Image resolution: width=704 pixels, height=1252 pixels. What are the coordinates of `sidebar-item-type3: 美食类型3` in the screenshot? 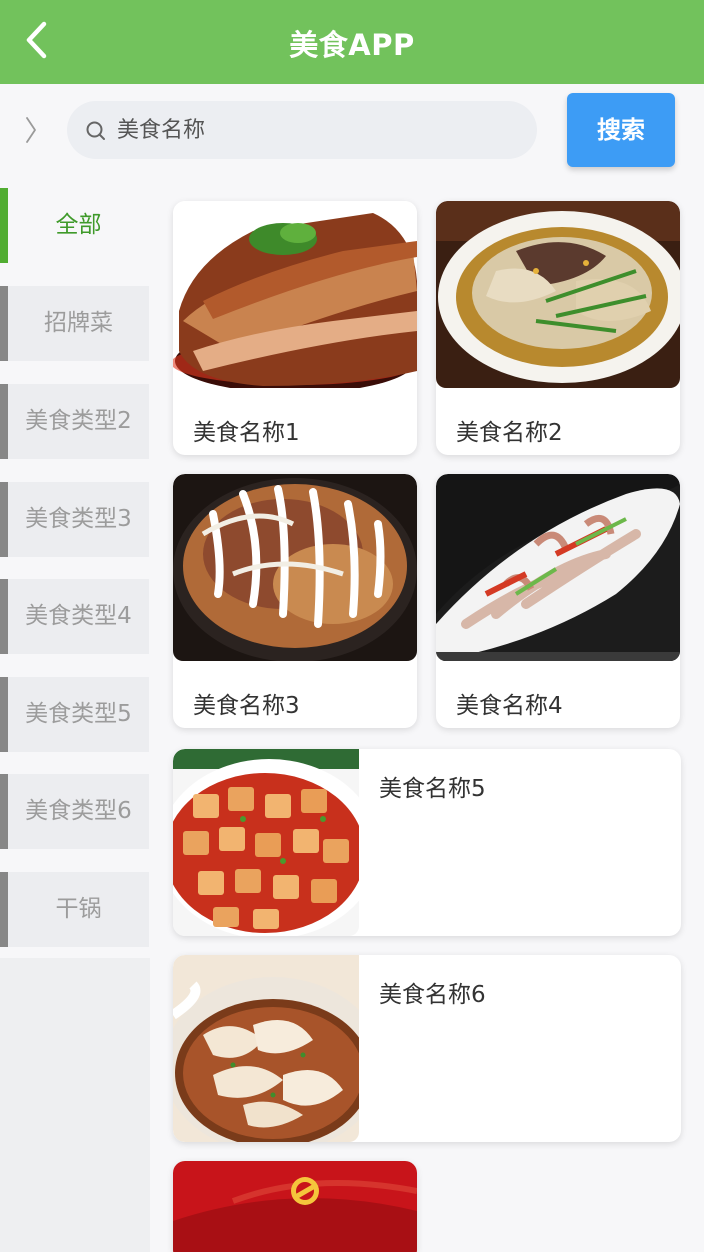 It's located at (74, 519).